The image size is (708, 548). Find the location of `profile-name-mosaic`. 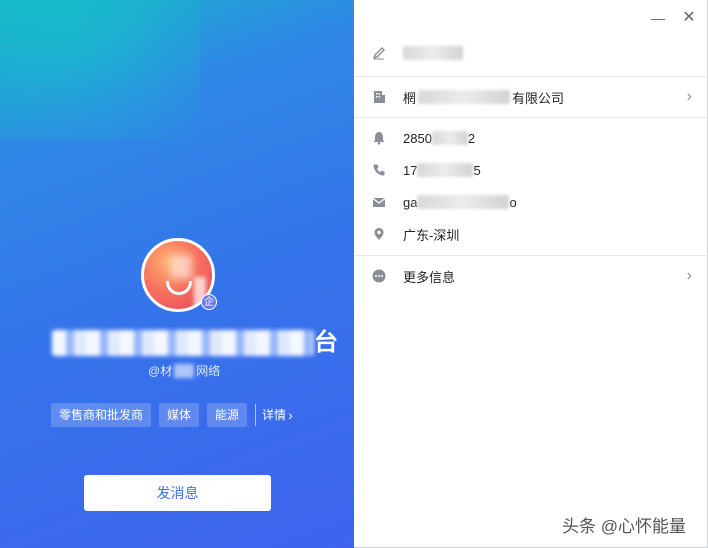

profile-name-mosaic is located at coordinates (183, 343).